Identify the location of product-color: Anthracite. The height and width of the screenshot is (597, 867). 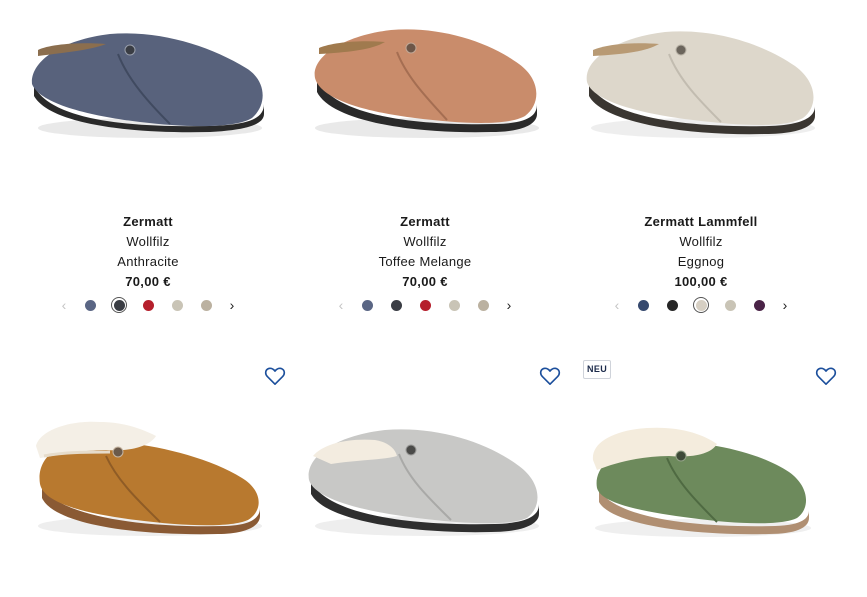
(148, 261).